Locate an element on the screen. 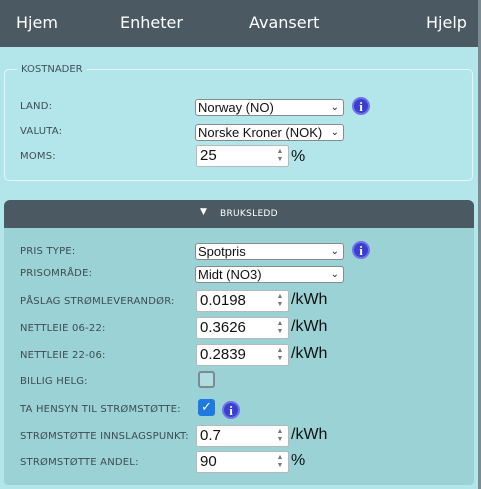 This screenshot has height=489, width=481. grid-day-input: 0.3626 ▲ ▼ is located at coordinates (242, 328).